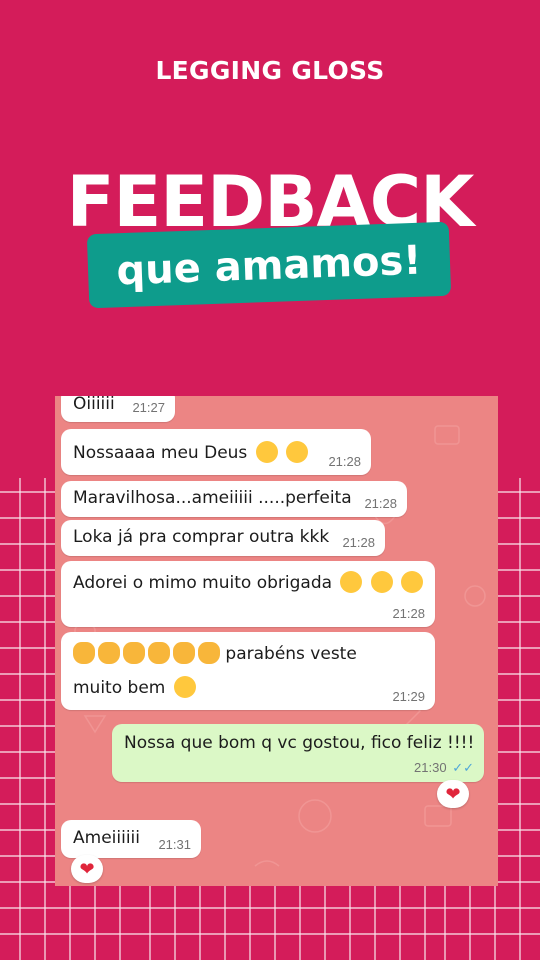 The width and height of the screenshot is (540, 960). I want to click on message-text: Adorei o mimo muito obrigada, so click(203, 583).